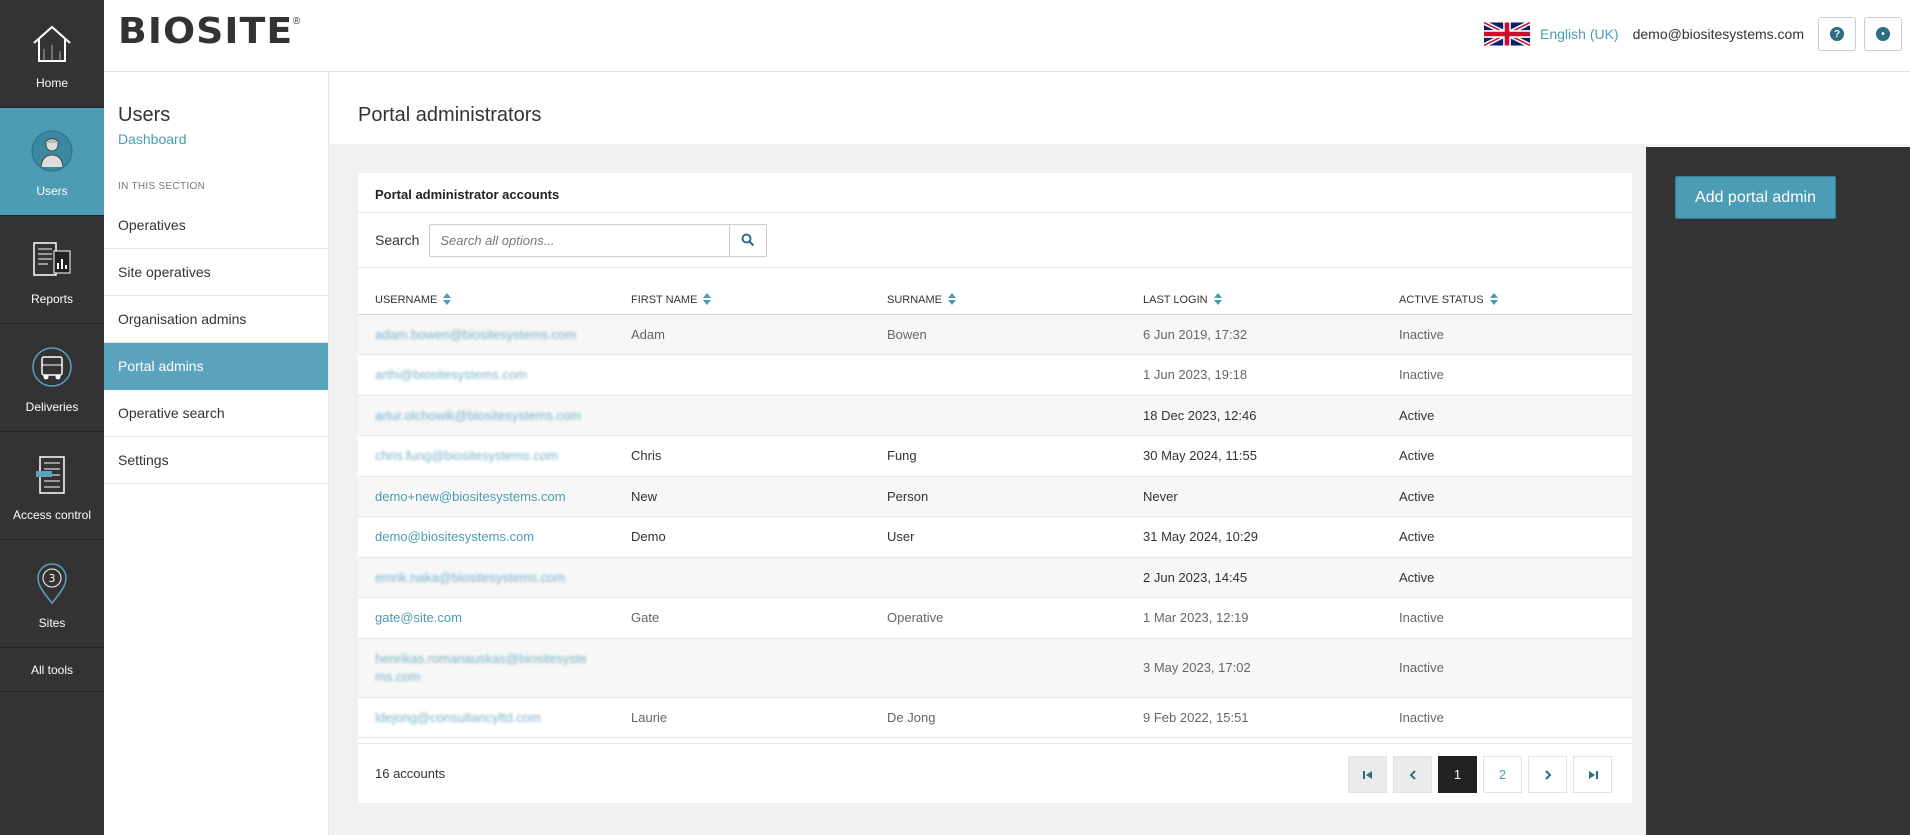 This screenshot has width=1910, height=835. I want to click on last-login-cell: 6 Jun 2019, 17:32, so click(1195, 334).